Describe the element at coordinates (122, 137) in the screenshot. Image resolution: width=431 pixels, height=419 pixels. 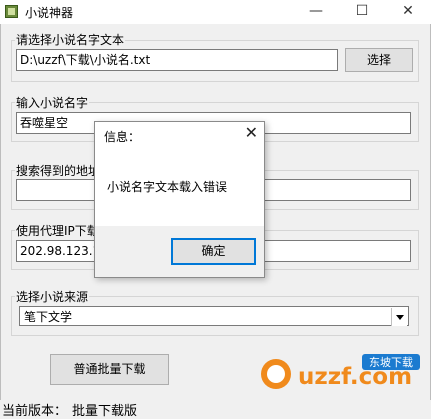
I see `dialog-title: 信息：` at that location.